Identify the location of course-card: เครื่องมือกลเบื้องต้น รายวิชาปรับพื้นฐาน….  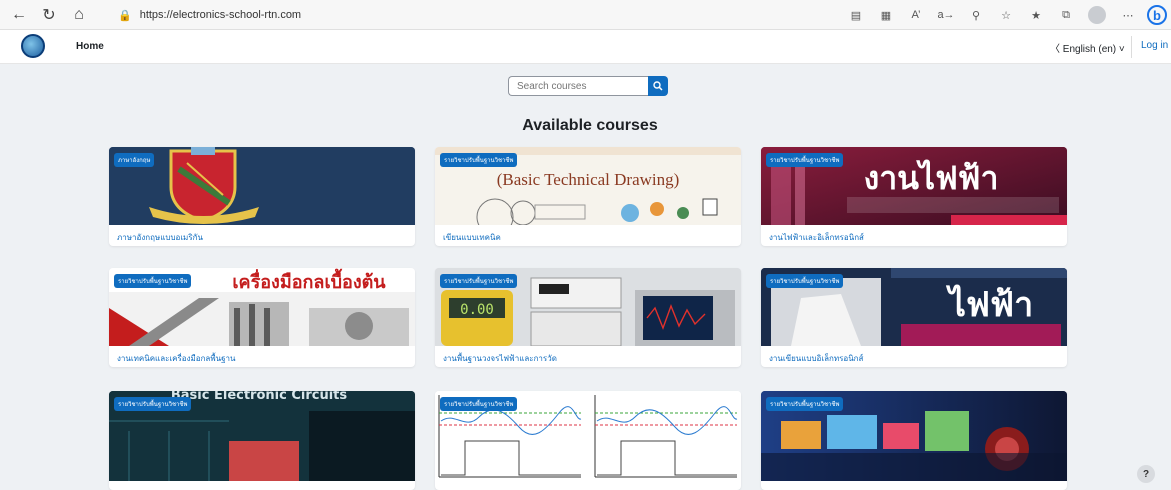
(262, 317).